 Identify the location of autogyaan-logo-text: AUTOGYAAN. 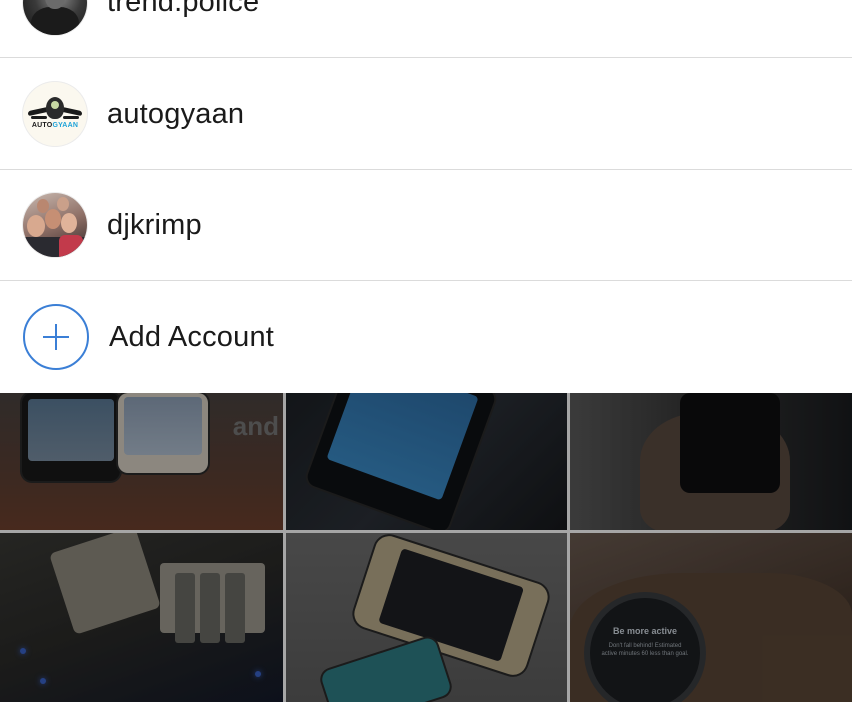
(55, 125).